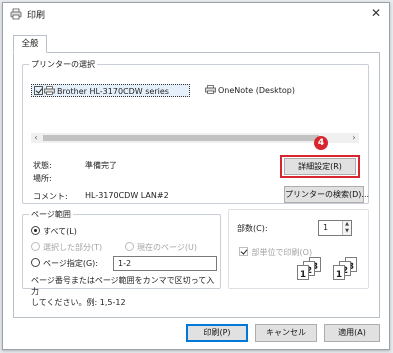  I want to click on step-badge: 4, so click(321, 143).